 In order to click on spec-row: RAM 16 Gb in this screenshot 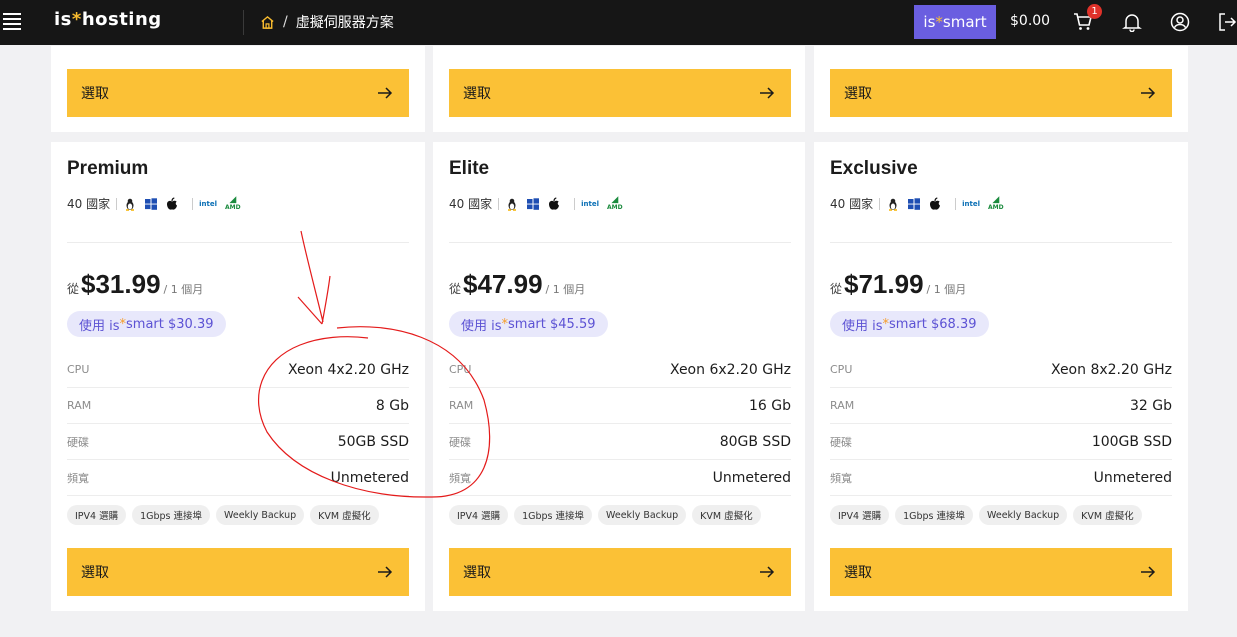, I will do `click(620, 406)`.